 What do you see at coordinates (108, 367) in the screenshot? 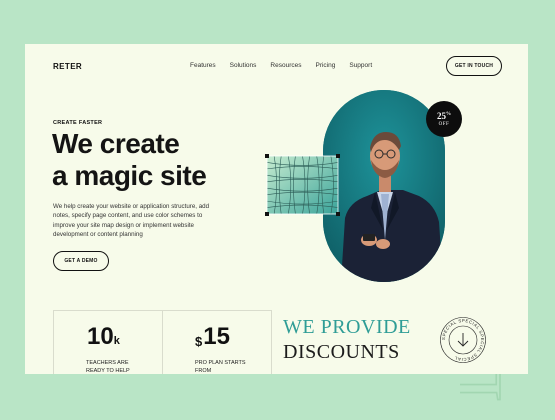
I see `stat-label: TEACHERS ARE READY TO HELP` at bounding box center [108, 367].